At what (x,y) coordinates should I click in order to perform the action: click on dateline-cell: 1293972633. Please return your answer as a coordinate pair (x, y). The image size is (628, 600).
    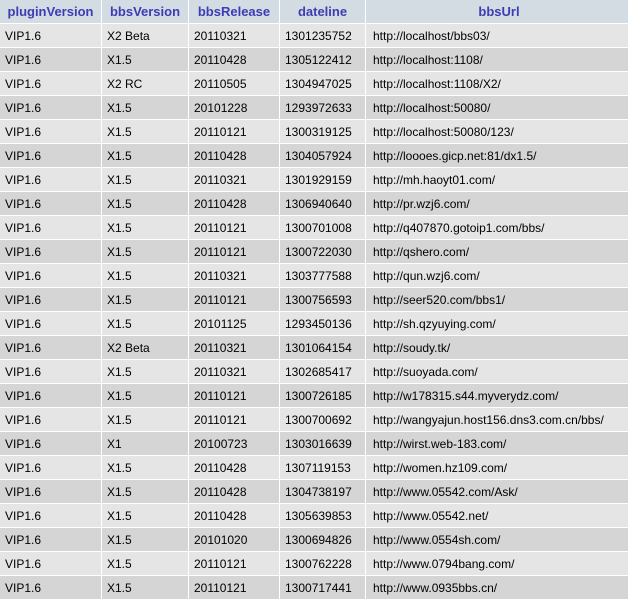
    Looking at the image, I should click on (322, 108).